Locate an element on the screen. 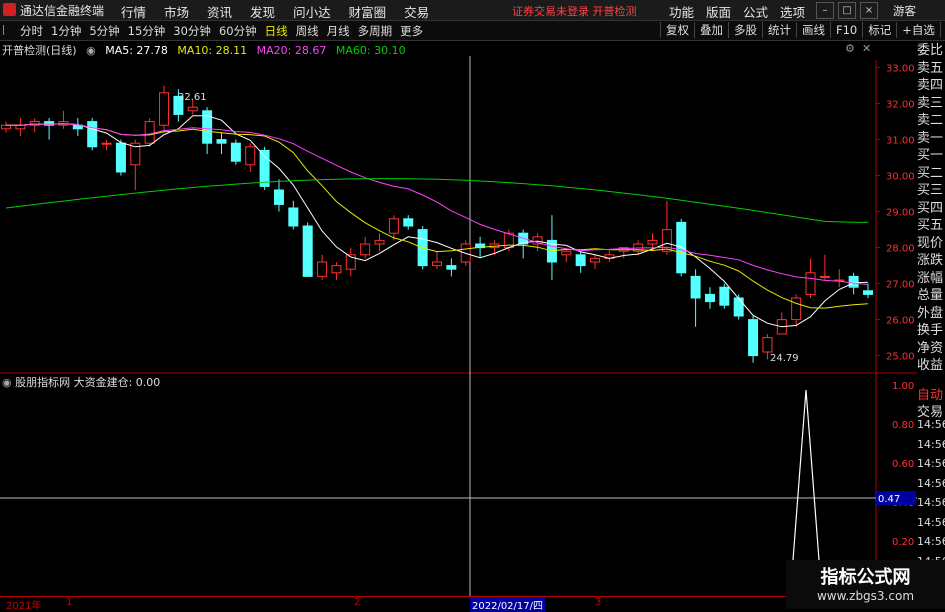 This screenshot has height=612, width=945. watermark-url: www.zbgs3.com is located at coordinates (865, 596).